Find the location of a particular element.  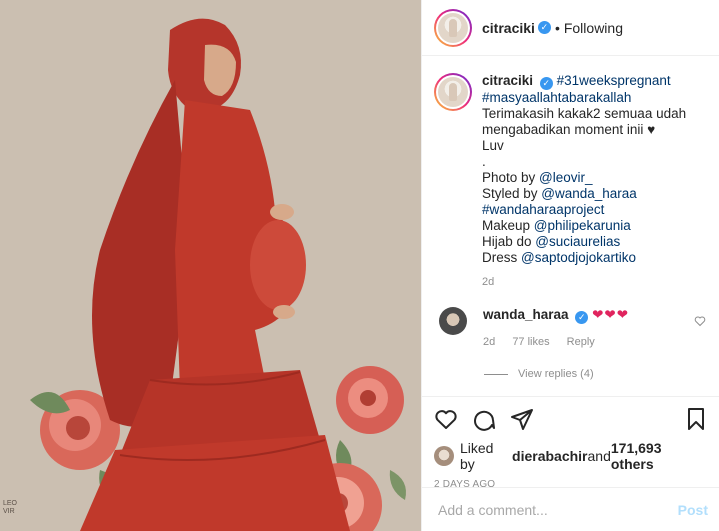

mention-link: @saptodjojokartiko is located at coordinates (578, 257).